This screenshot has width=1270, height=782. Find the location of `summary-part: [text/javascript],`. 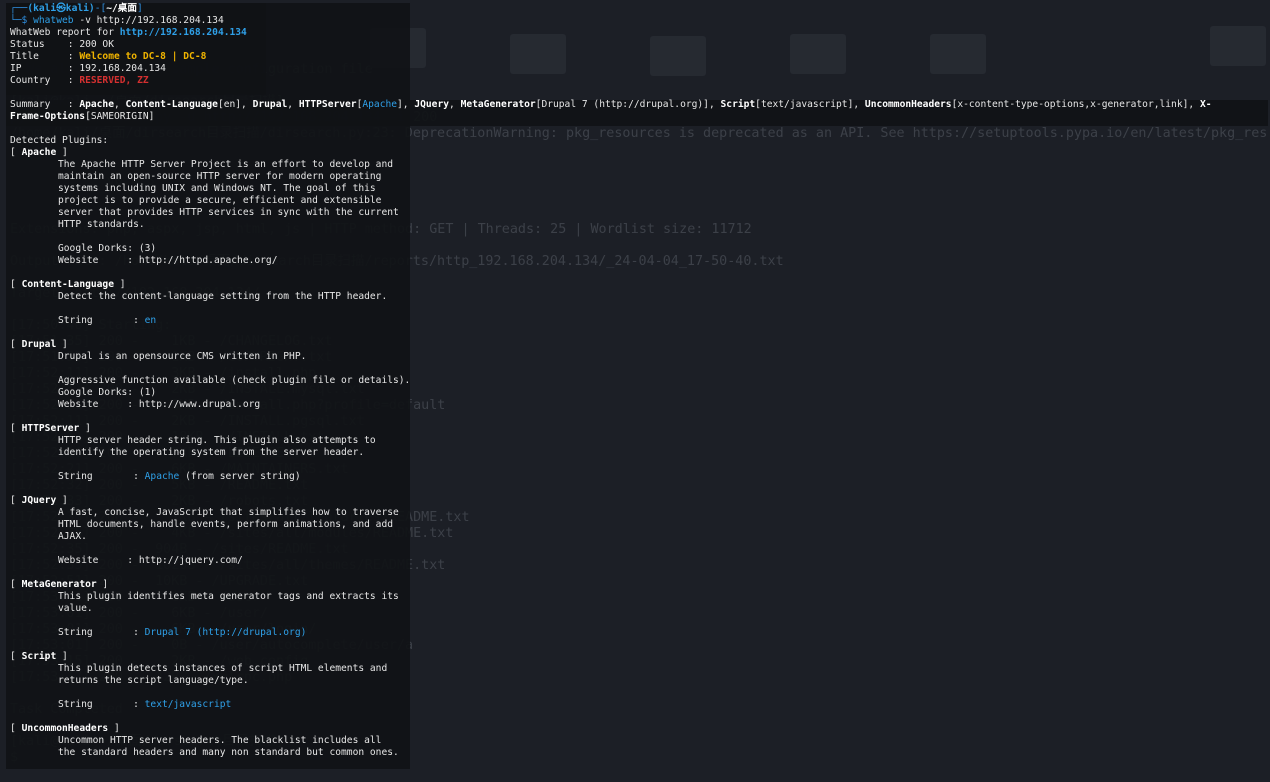

summary-part: [text/javascript], is located at coordinates (810, 104).